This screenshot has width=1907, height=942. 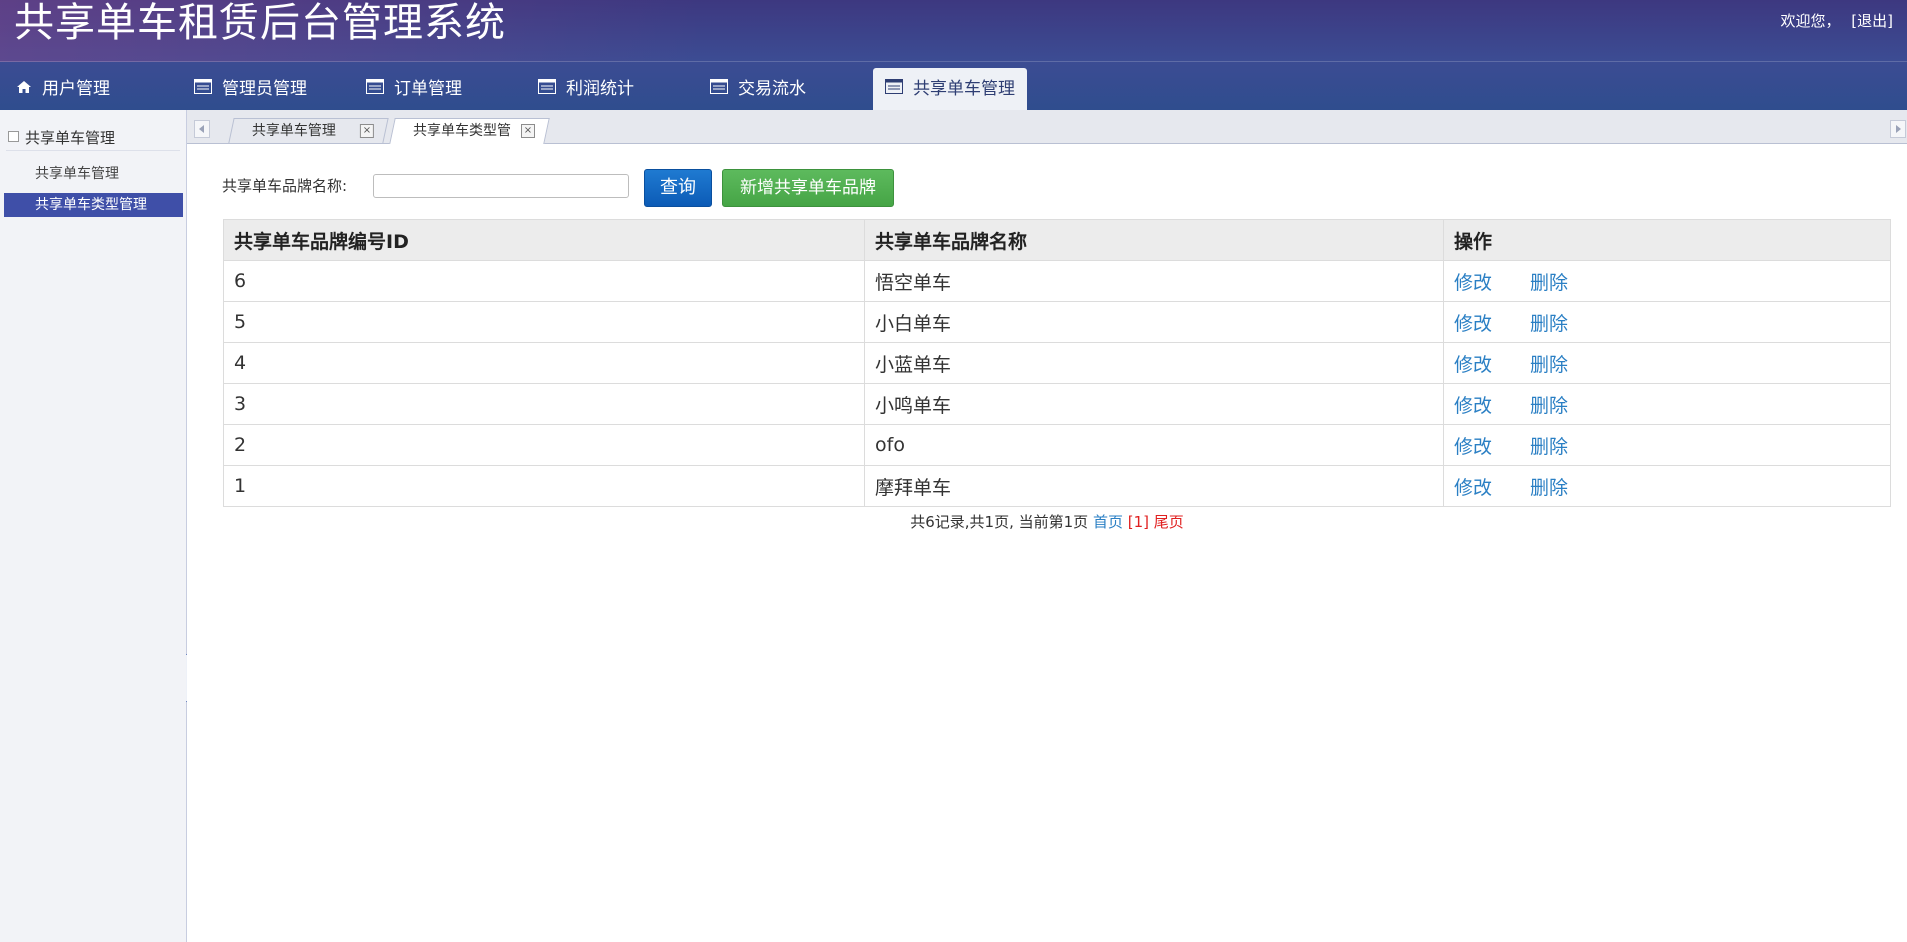 I want to click on cell-id: 4, so click(x=544, y=363).